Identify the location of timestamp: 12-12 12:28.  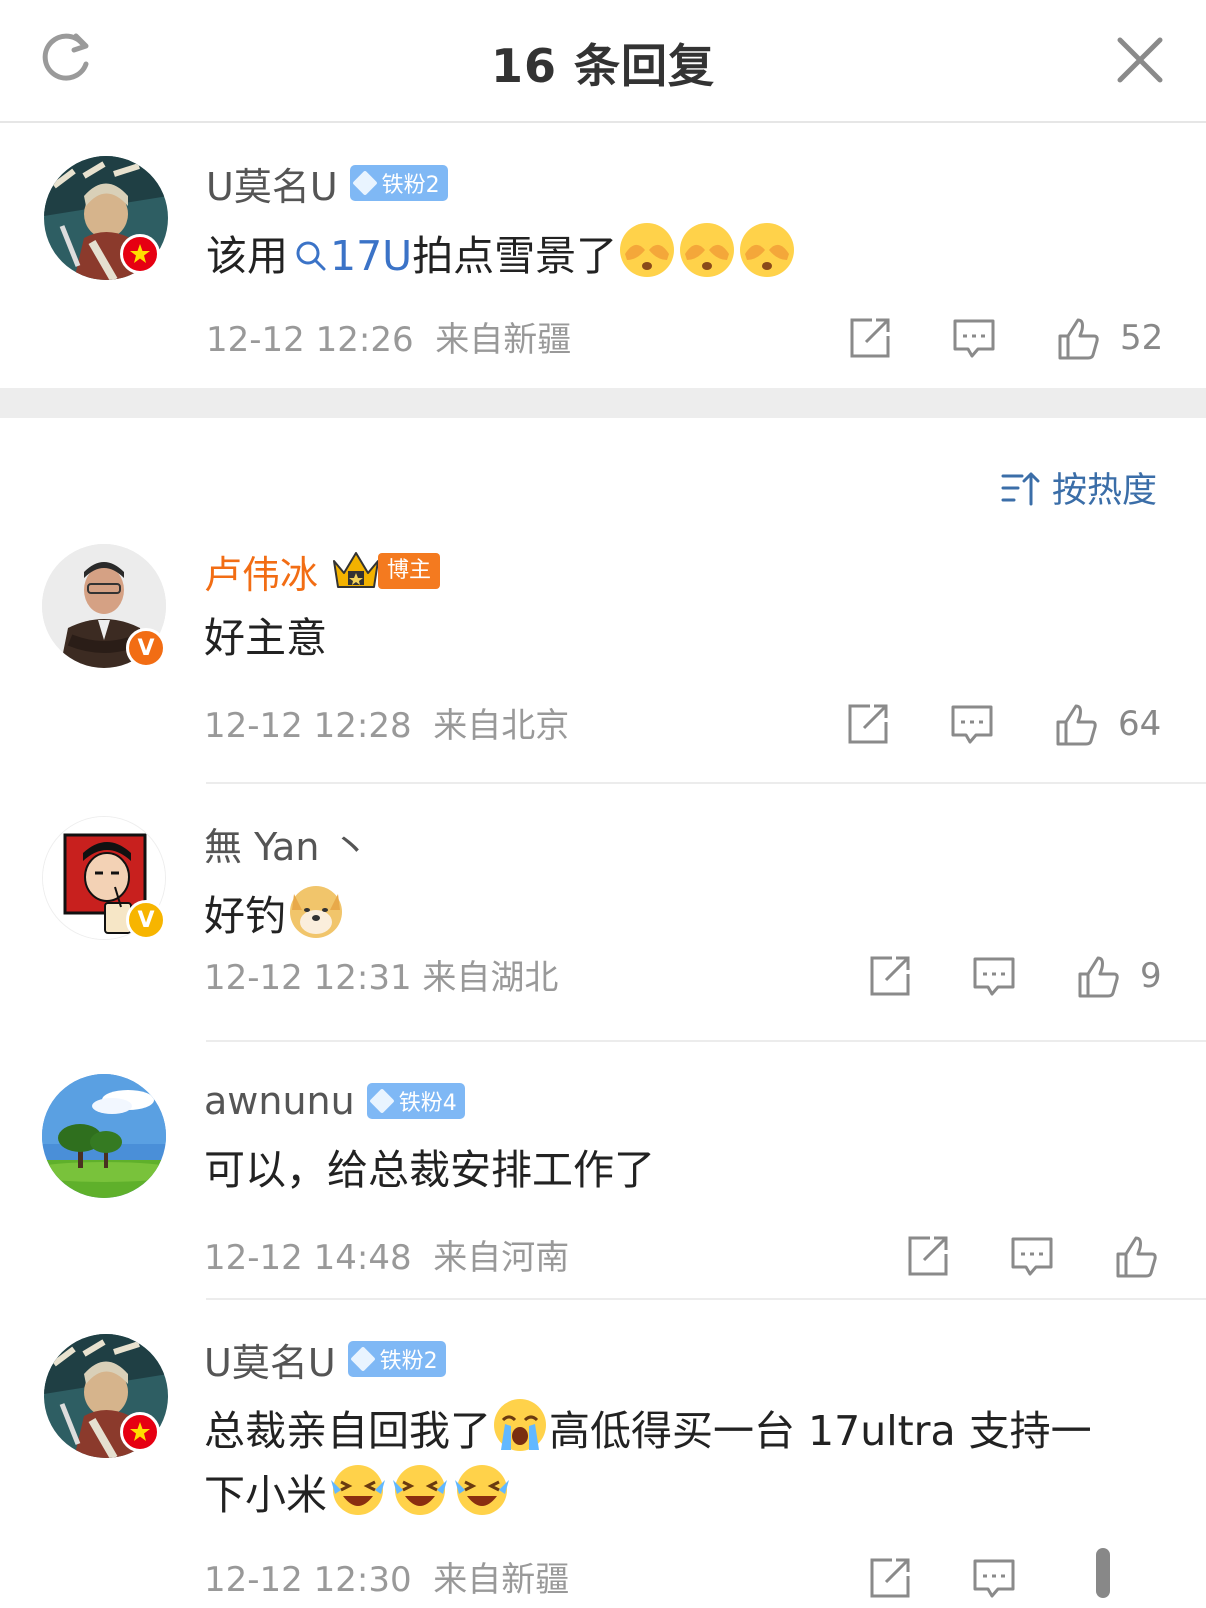
(308, 726).